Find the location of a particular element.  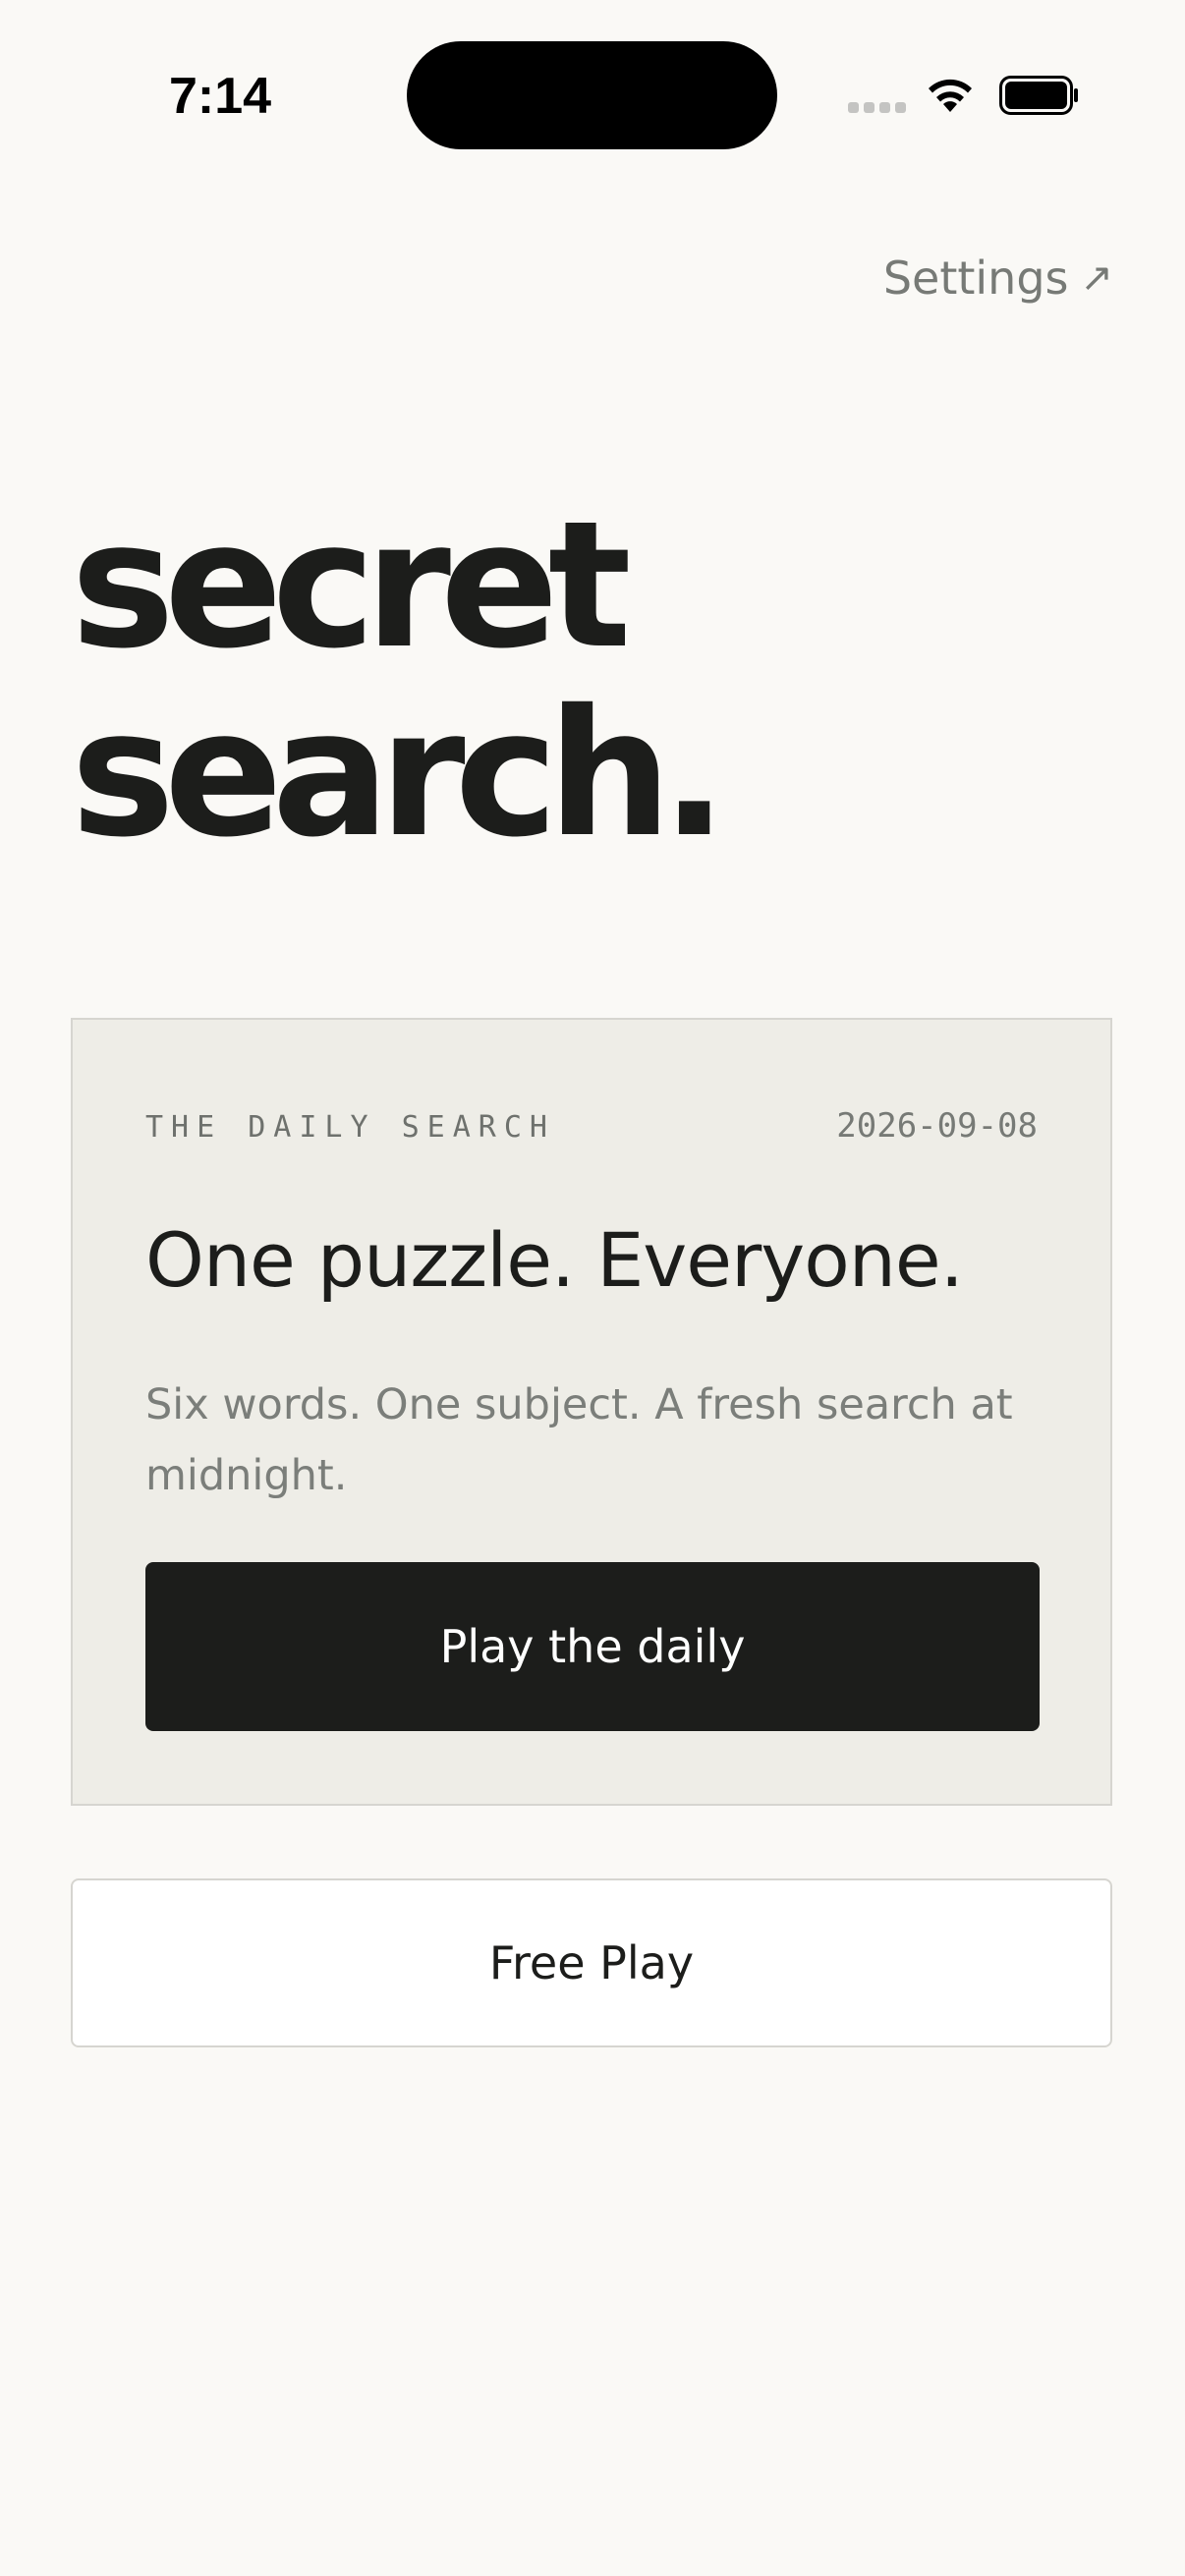

battery-icon is located at coordinates (1038, 95).